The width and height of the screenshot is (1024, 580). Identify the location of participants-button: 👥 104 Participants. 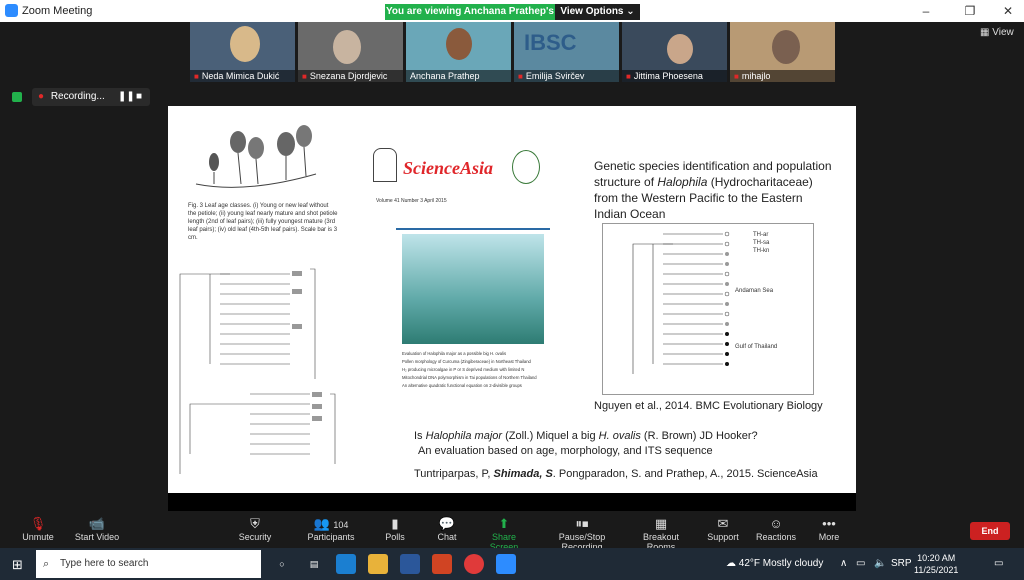
(331, 529).